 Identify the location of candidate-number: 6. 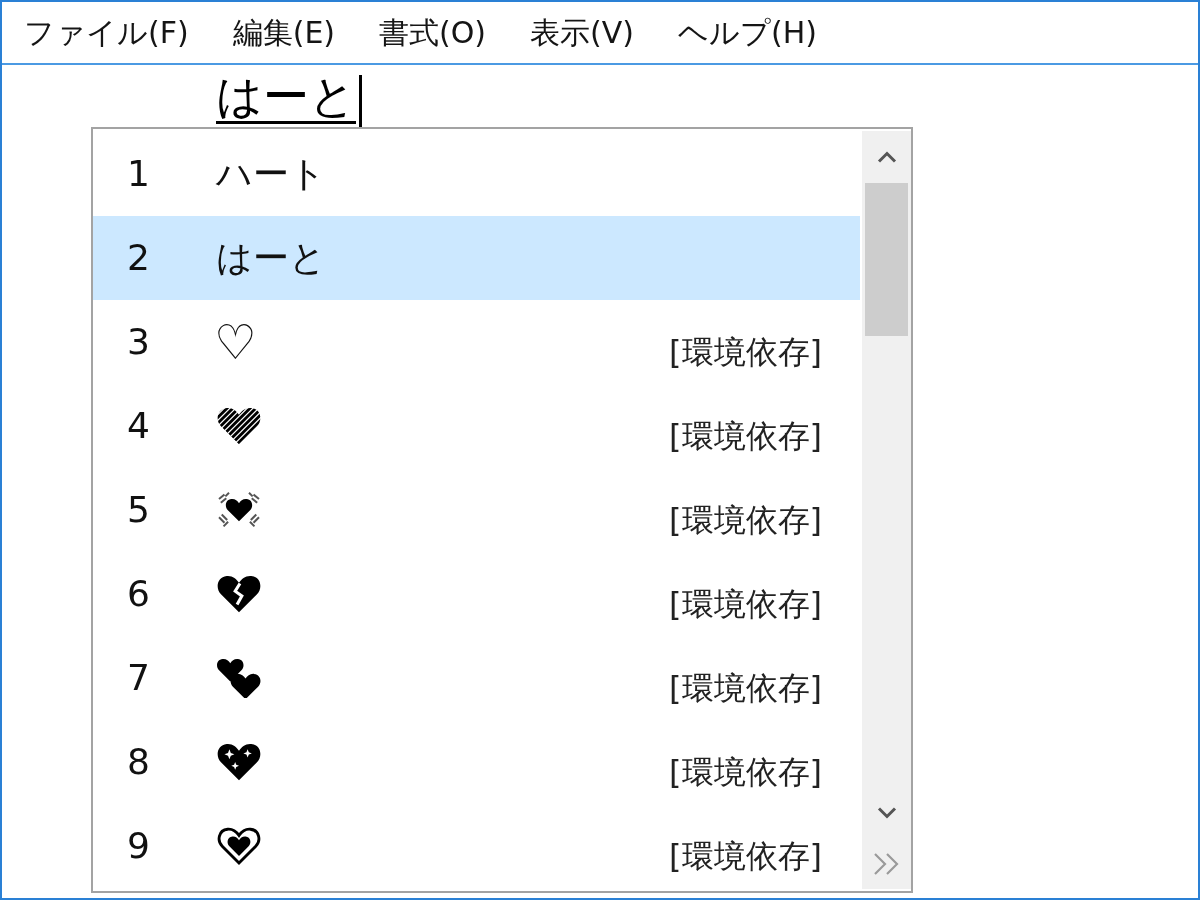
(138, 594).